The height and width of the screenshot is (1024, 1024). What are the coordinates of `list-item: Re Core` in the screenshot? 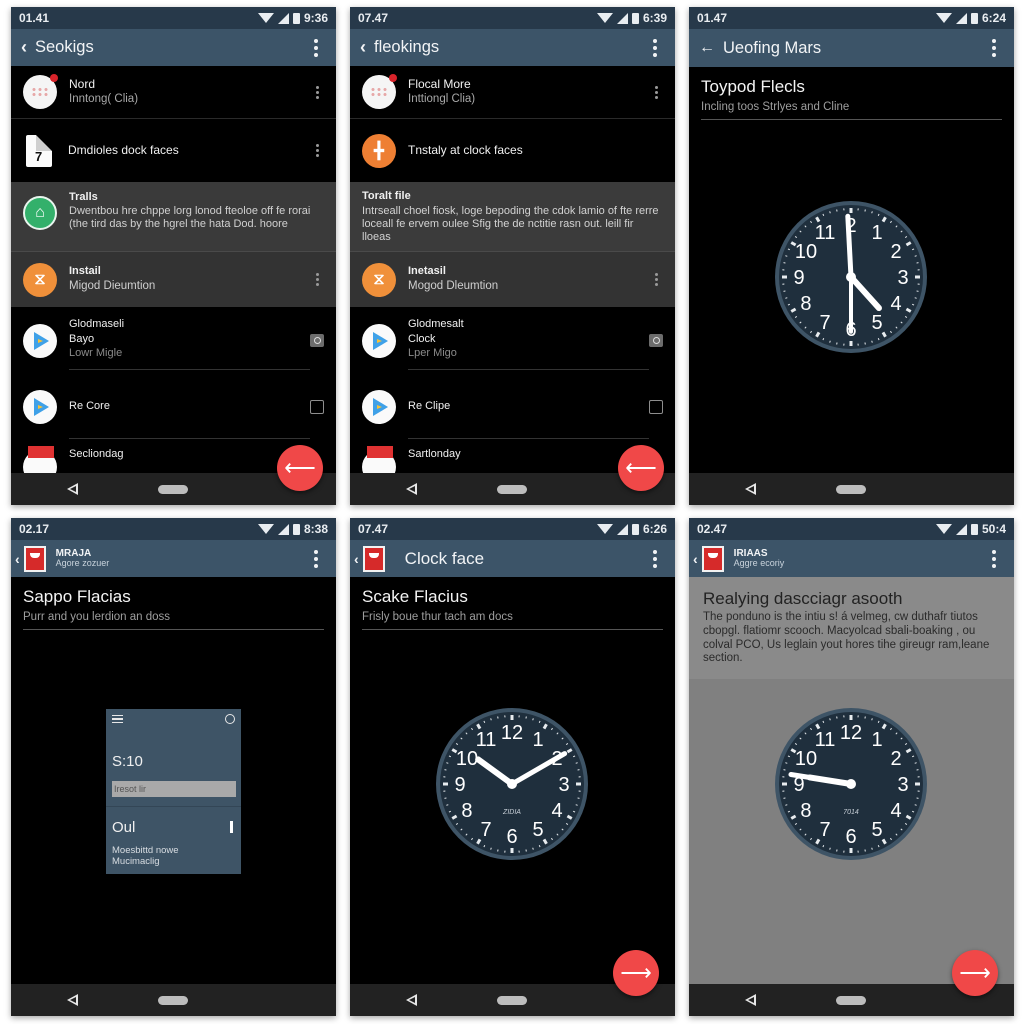 It's located at (173, 406).